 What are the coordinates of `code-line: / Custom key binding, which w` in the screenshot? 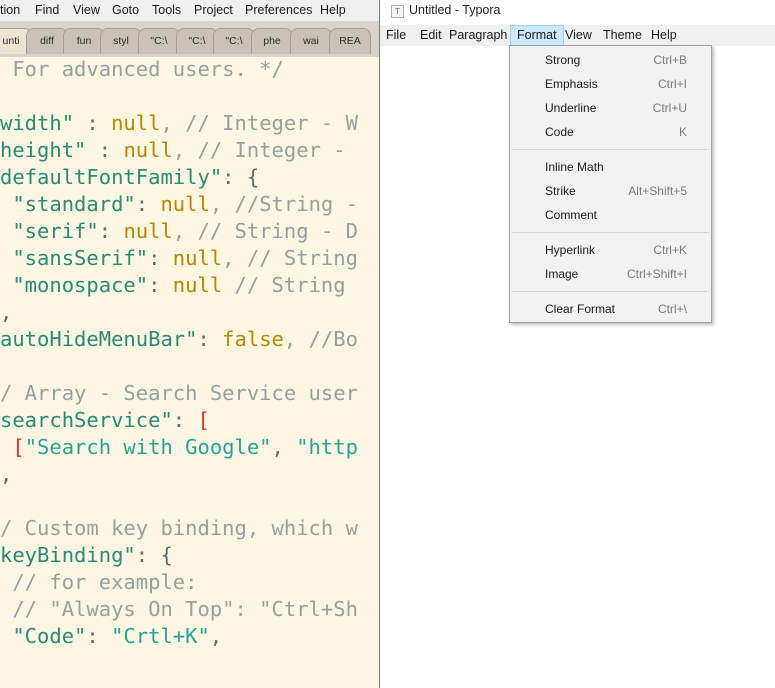 It's located at (179, 528).